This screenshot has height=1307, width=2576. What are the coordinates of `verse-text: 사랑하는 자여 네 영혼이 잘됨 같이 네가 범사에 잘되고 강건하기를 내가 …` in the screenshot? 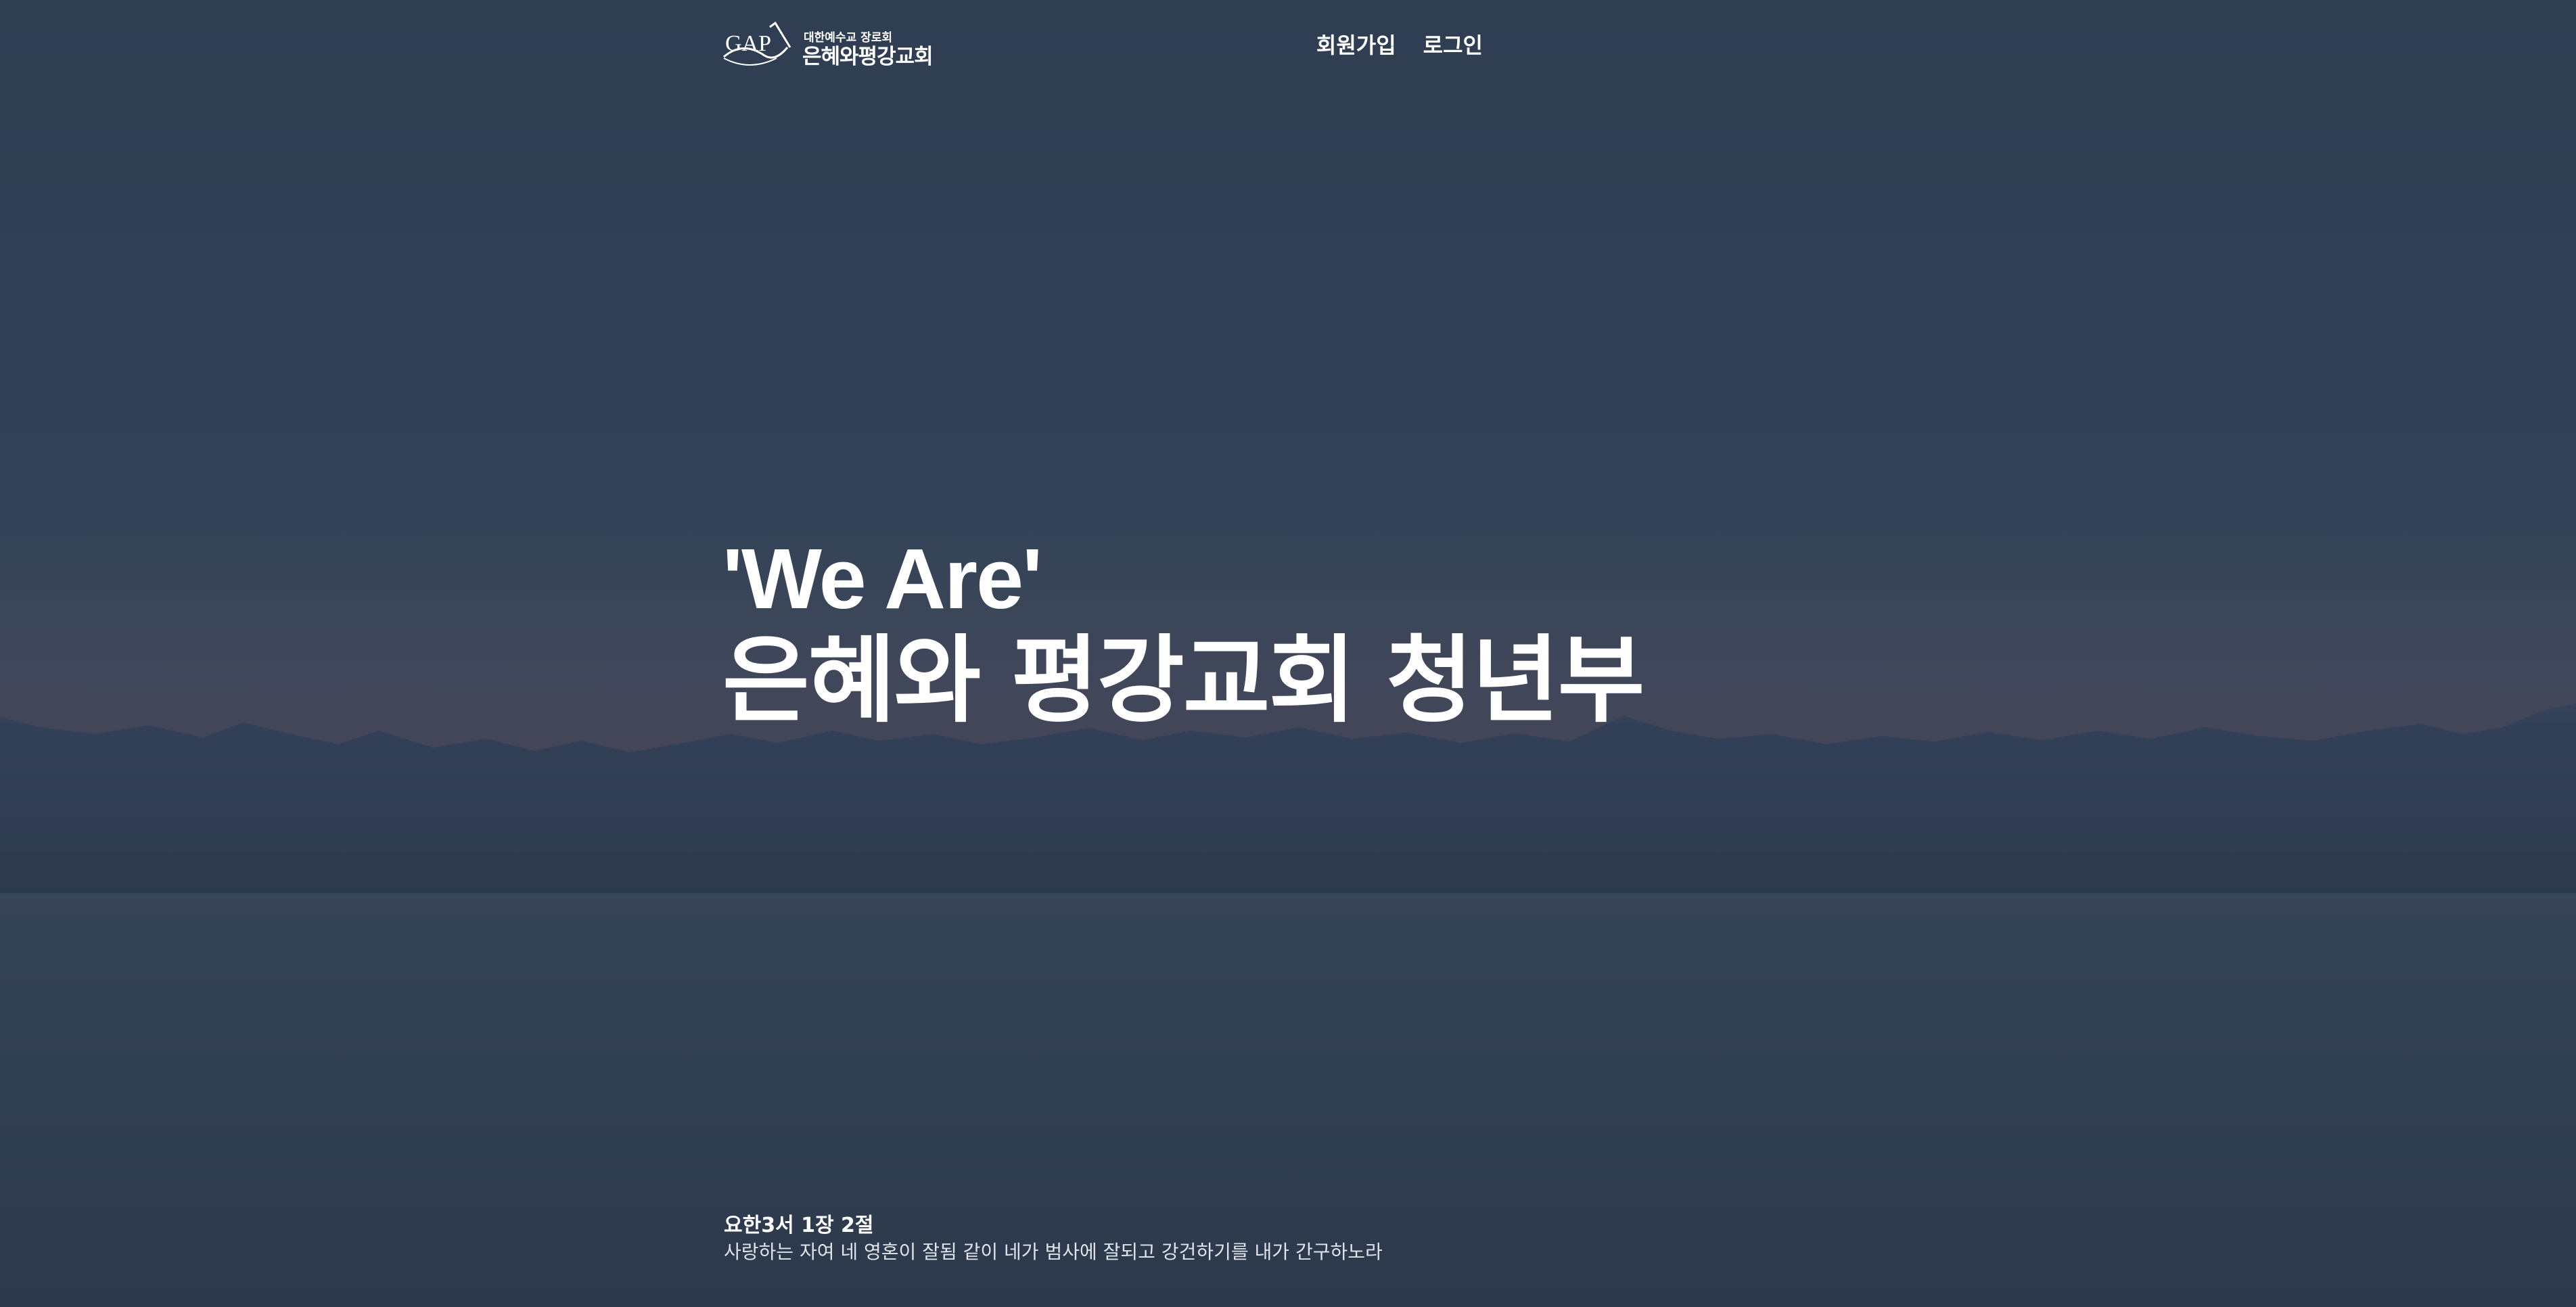 It's located at (1053, 1252).